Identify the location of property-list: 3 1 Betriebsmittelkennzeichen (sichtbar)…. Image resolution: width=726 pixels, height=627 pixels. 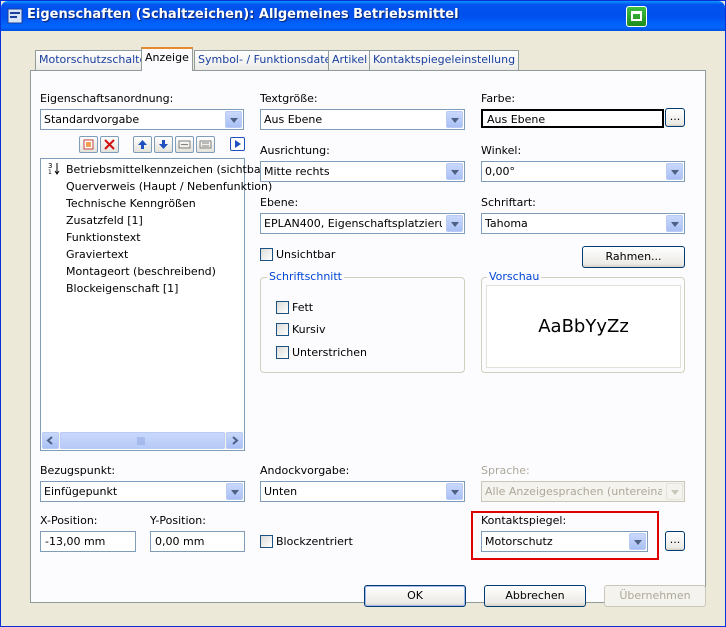
(156, 304).